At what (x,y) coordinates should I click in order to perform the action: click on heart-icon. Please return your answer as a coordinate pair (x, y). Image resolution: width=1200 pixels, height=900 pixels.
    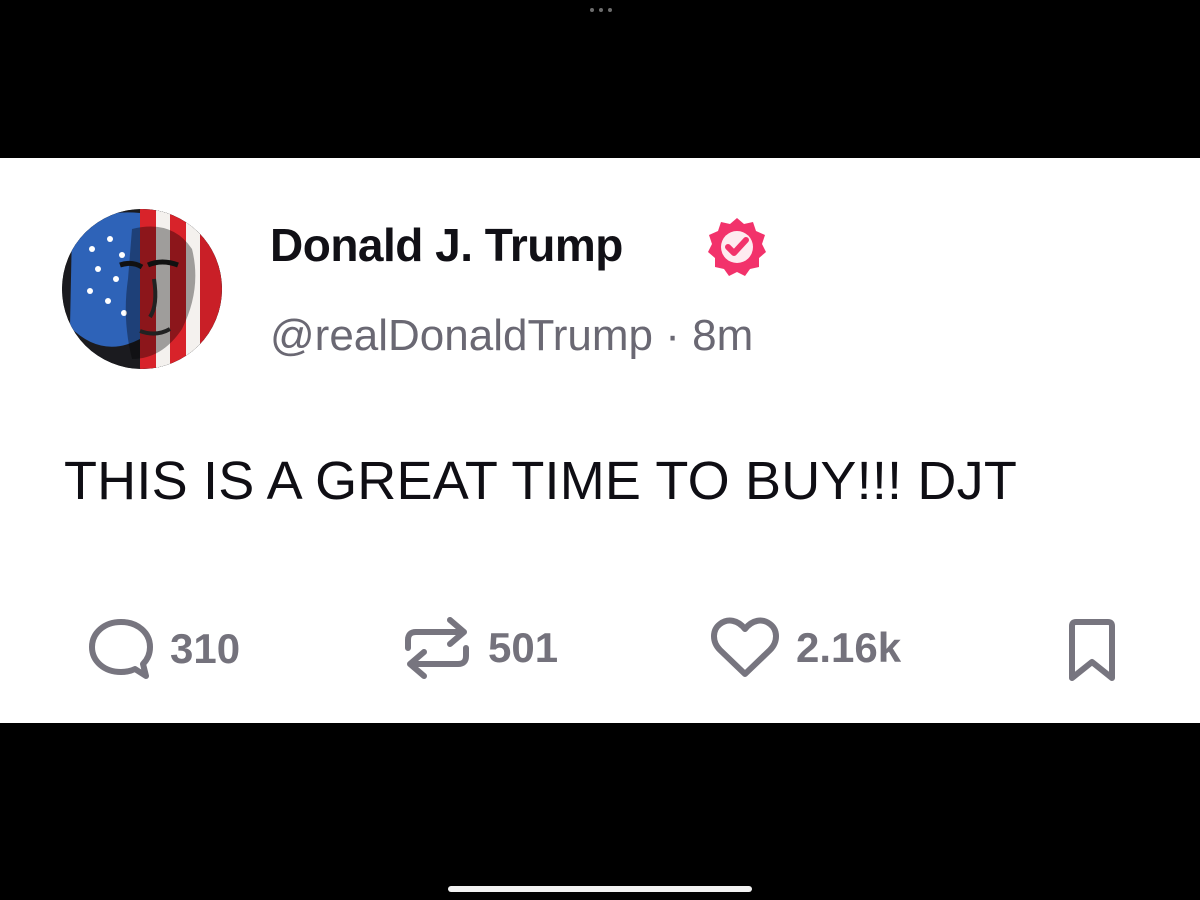
    Looking at the image, I should click on (745, 647).